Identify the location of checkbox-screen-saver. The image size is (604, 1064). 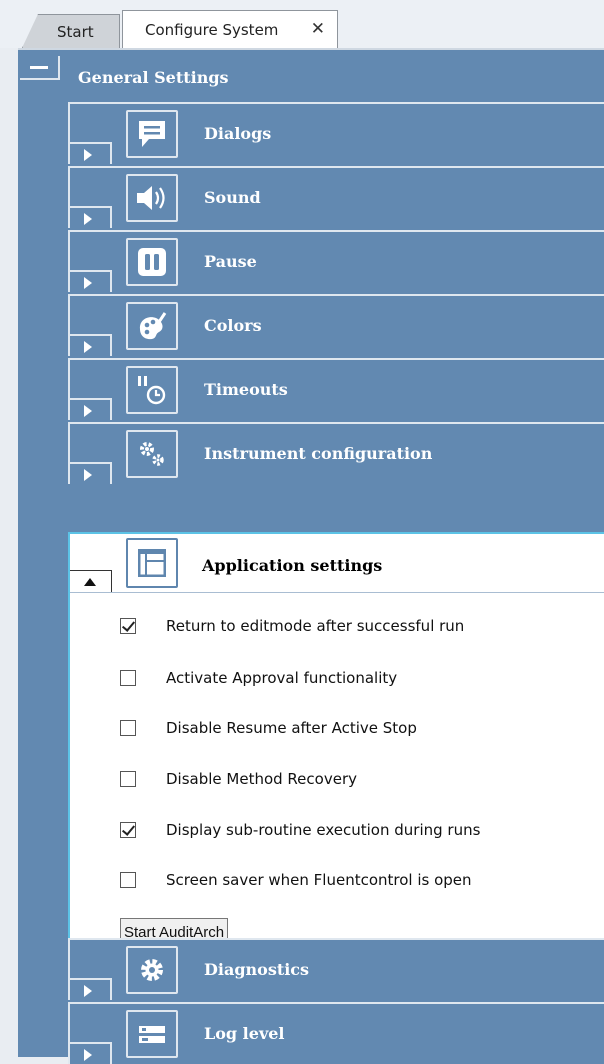
(128, 880).